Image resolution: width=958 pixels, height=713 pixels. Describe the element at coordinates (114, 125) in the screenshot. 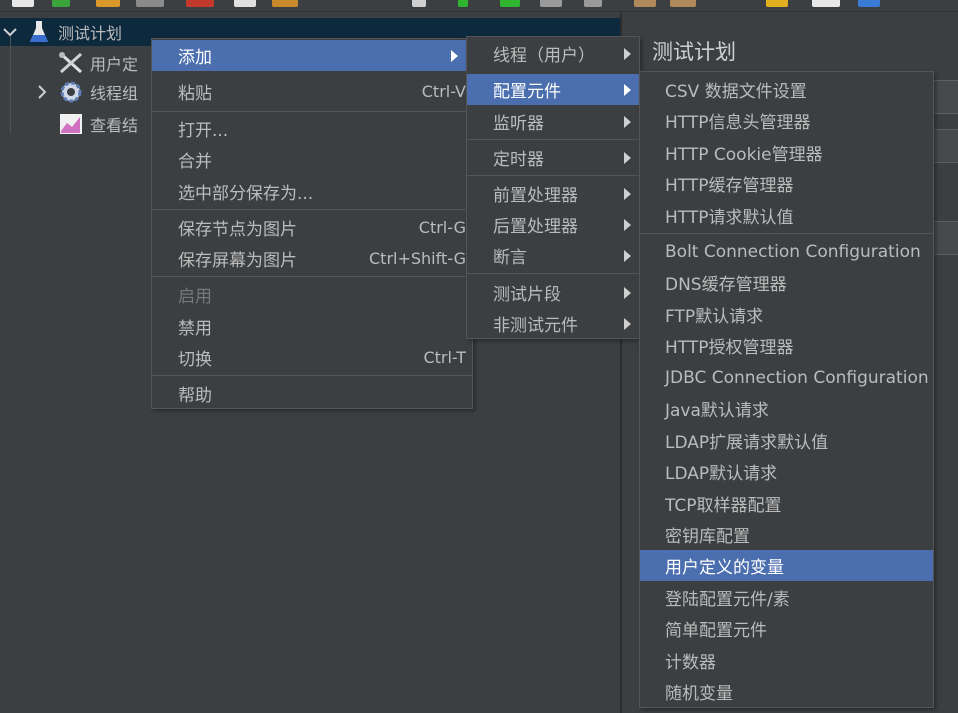

I see `tree-node-label: 查看结` at that location.